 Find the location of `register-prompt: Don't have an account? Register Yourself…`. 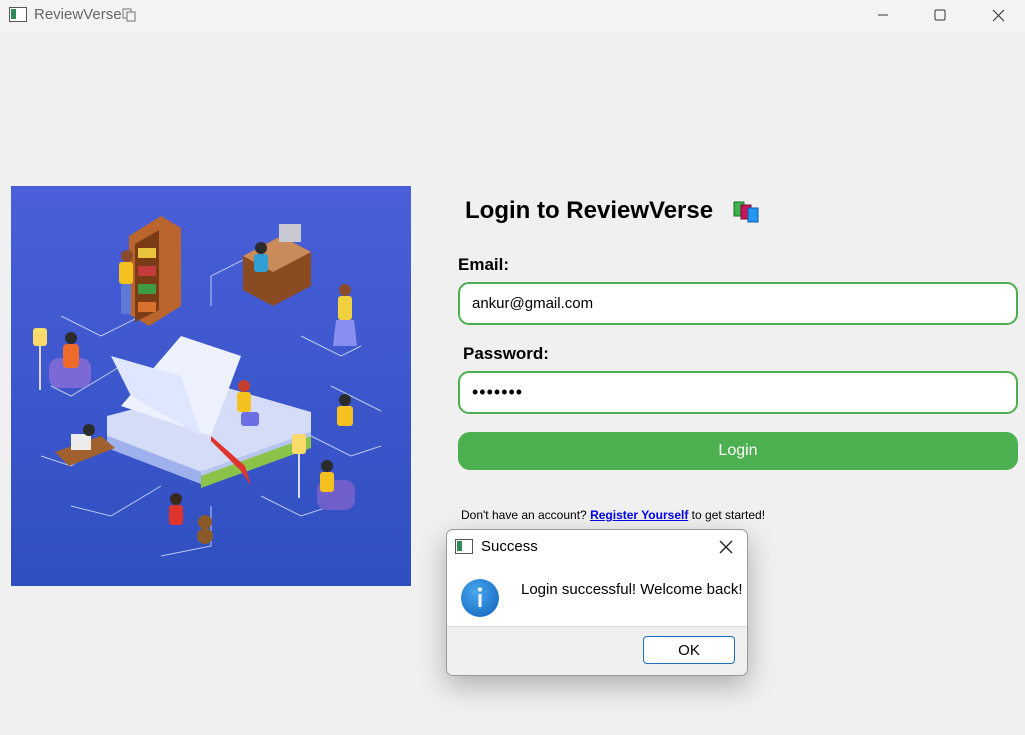

register-prompt: Don't have an account? Register Yourself… is located at coordinates (613, 515).